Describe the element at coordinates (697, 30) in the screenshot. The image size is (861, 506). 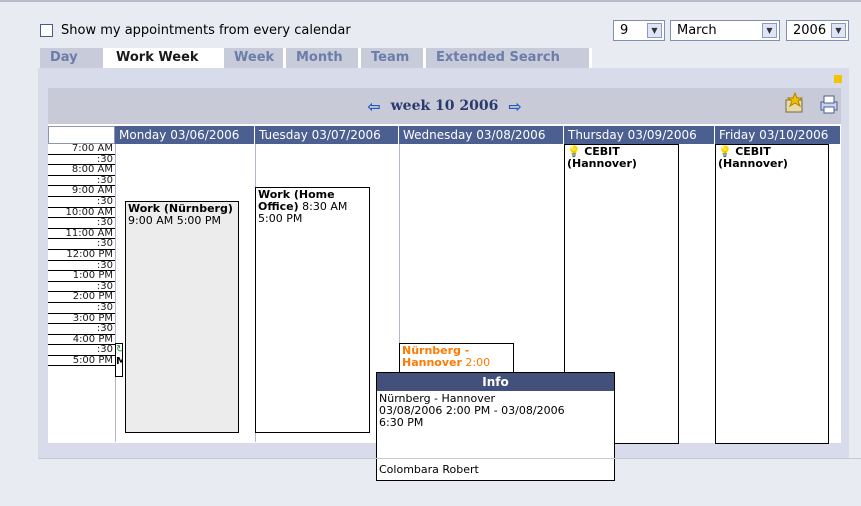
I see `month-select-value: March` at that location.